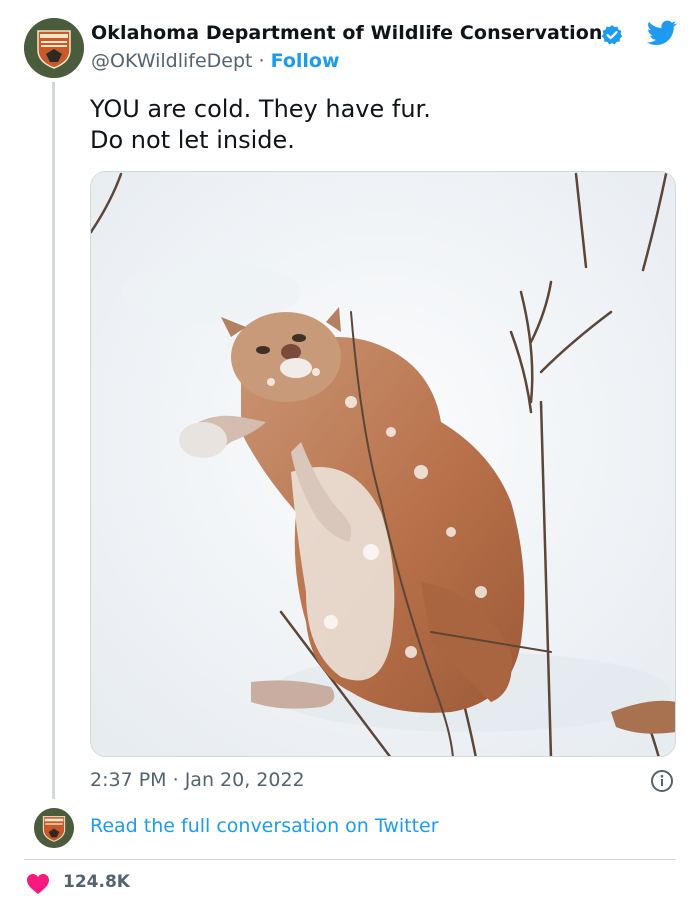 Image resolution: width=700 pixels, height=912 pixels. I want to click on verified-badge-icon, so click(612, 35).